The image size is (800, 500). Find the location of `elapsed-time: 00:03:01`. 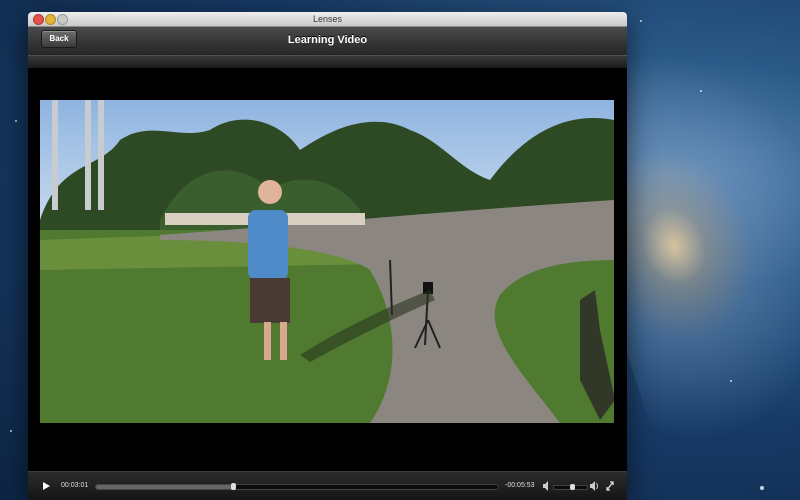

elapsed-time: 00:03:01 is located at coordinates (75, 485).